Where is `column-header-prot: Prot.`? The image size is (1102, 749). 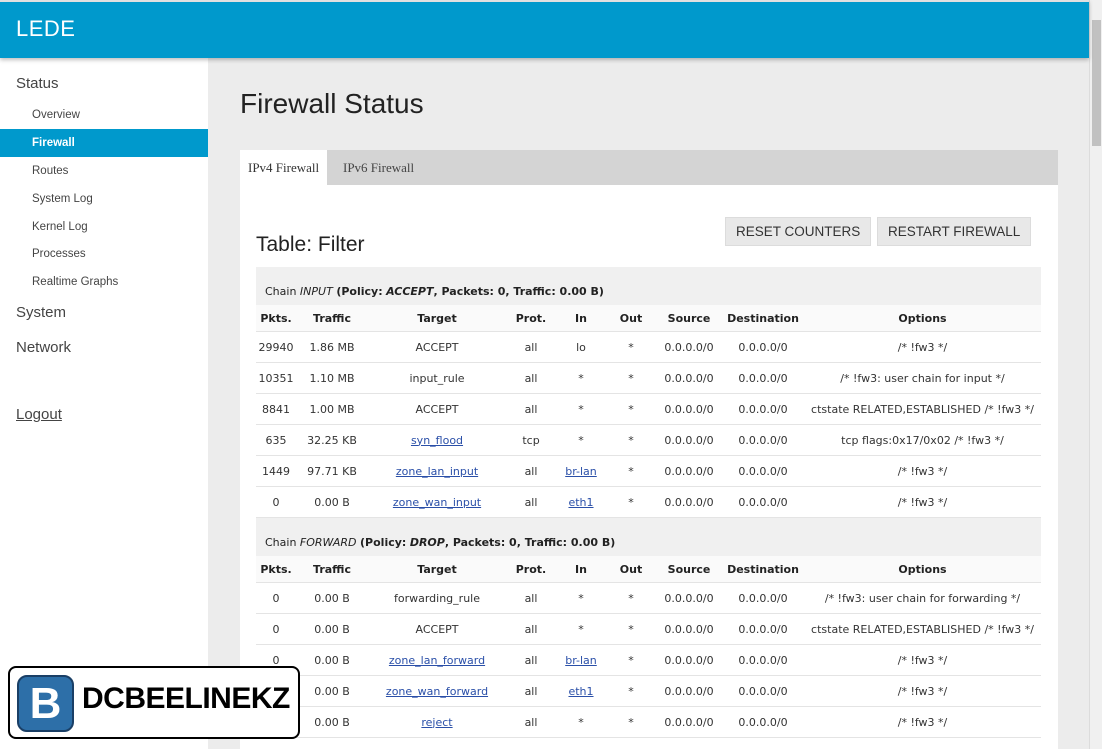 column-header-prot: Prot. is located at coordinates (531, 318).